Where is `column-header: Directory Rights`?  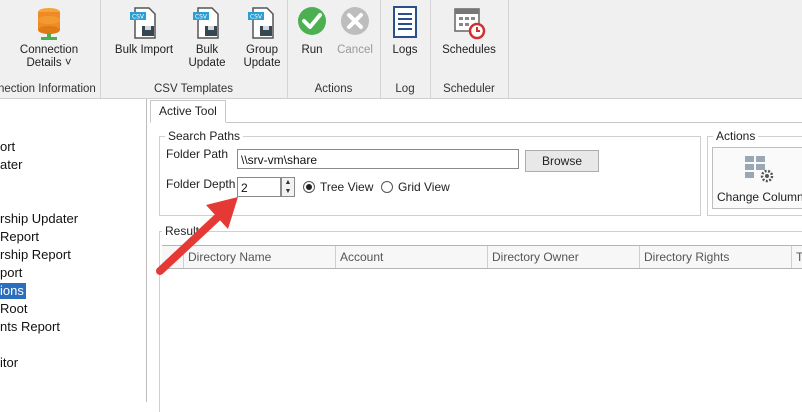
column-header: Directory Rights is located at coordinates (716, 257).